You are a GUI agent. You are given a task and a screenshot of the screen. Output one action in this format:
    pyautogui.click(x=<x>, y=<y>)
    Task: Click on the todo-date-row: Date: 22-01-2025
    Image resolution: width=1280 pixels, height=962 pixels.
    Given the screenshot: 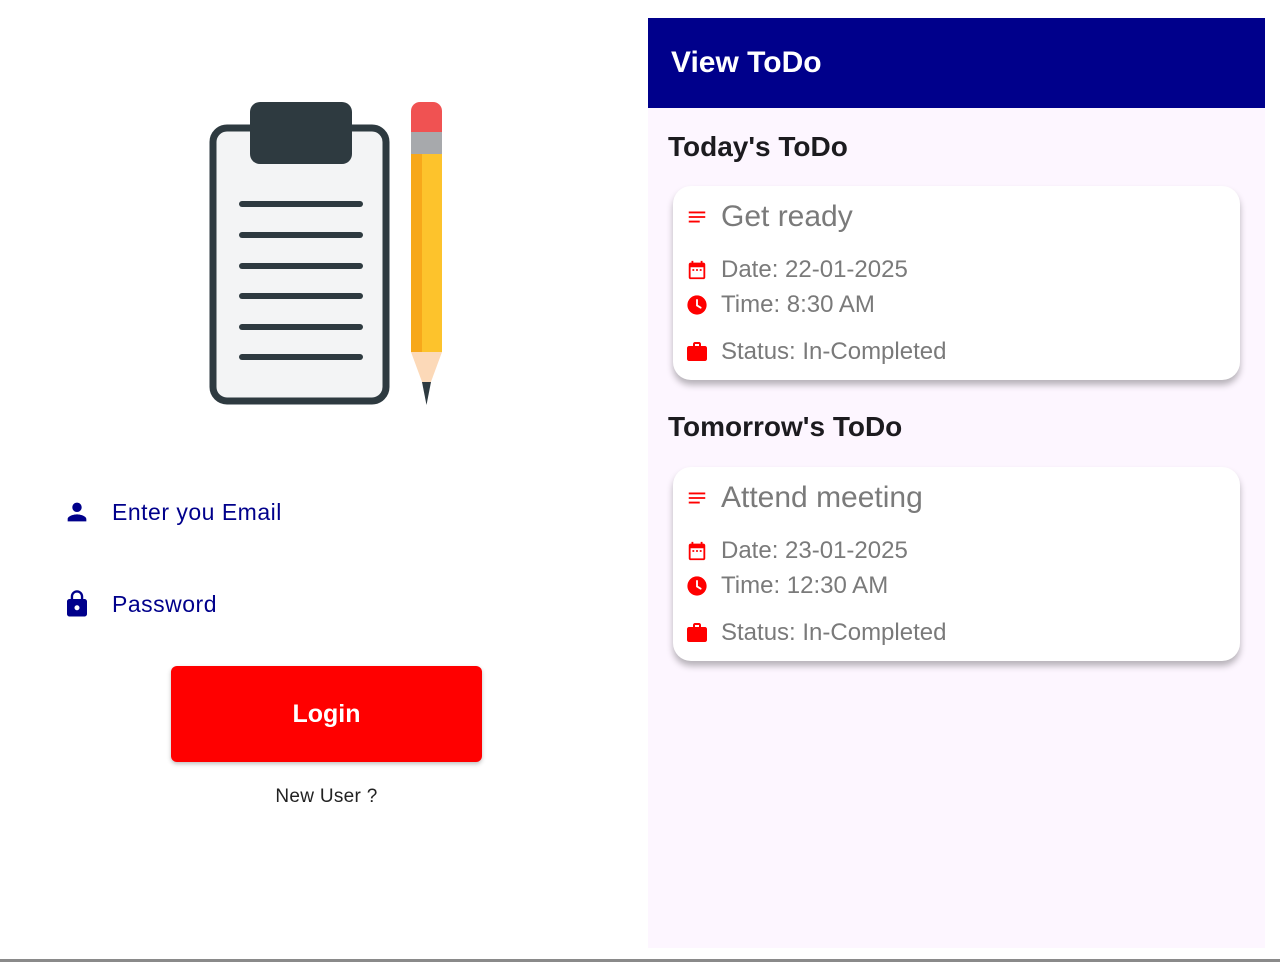 What is the action you would take?
    pyautogui.click(x=796, y=270)
    